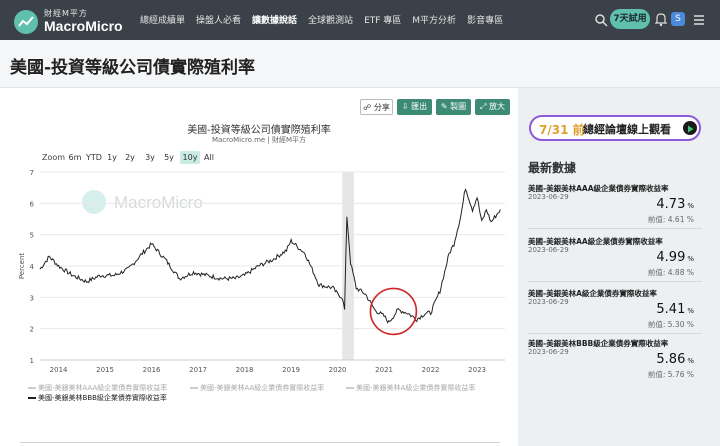  What do you see at coordinates (22, 266) in the screenshot?
I see `y-axis-label: Percent` at bounding box center [22, 266].